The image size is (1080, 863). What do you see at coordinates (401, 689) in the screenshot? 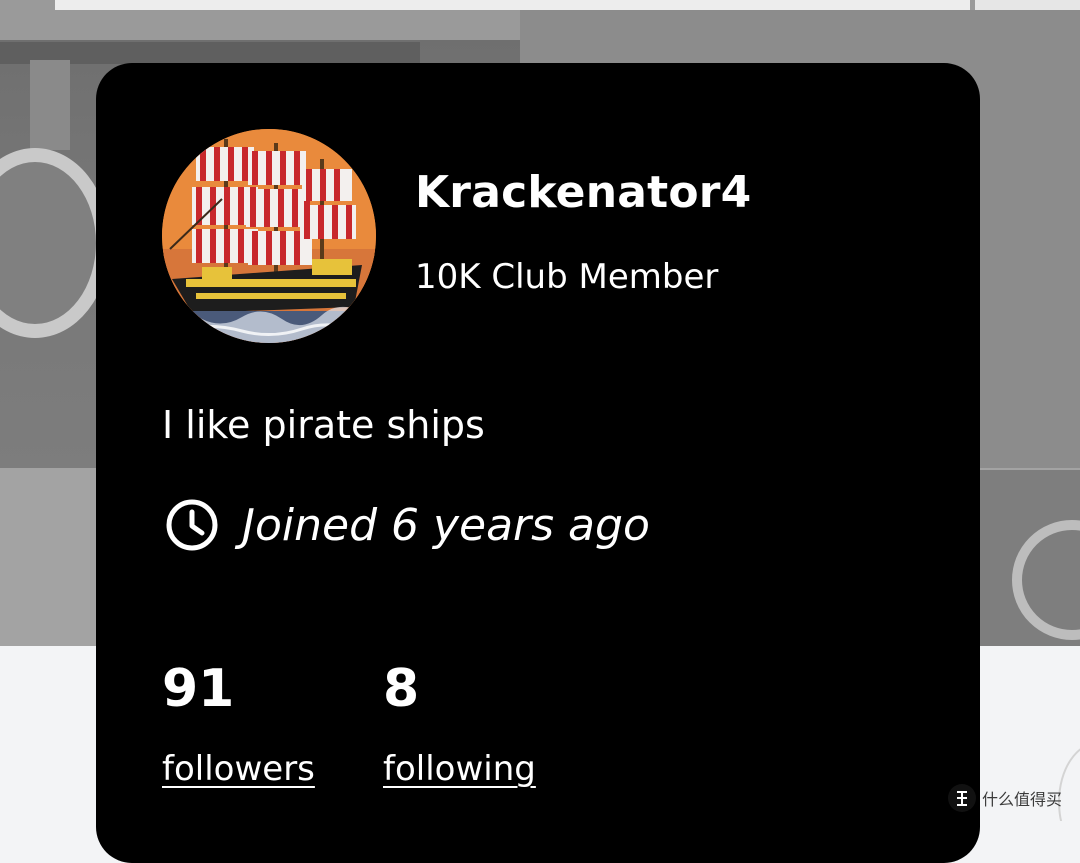
I see `following-count: 8` at bounding box center [401, 689].